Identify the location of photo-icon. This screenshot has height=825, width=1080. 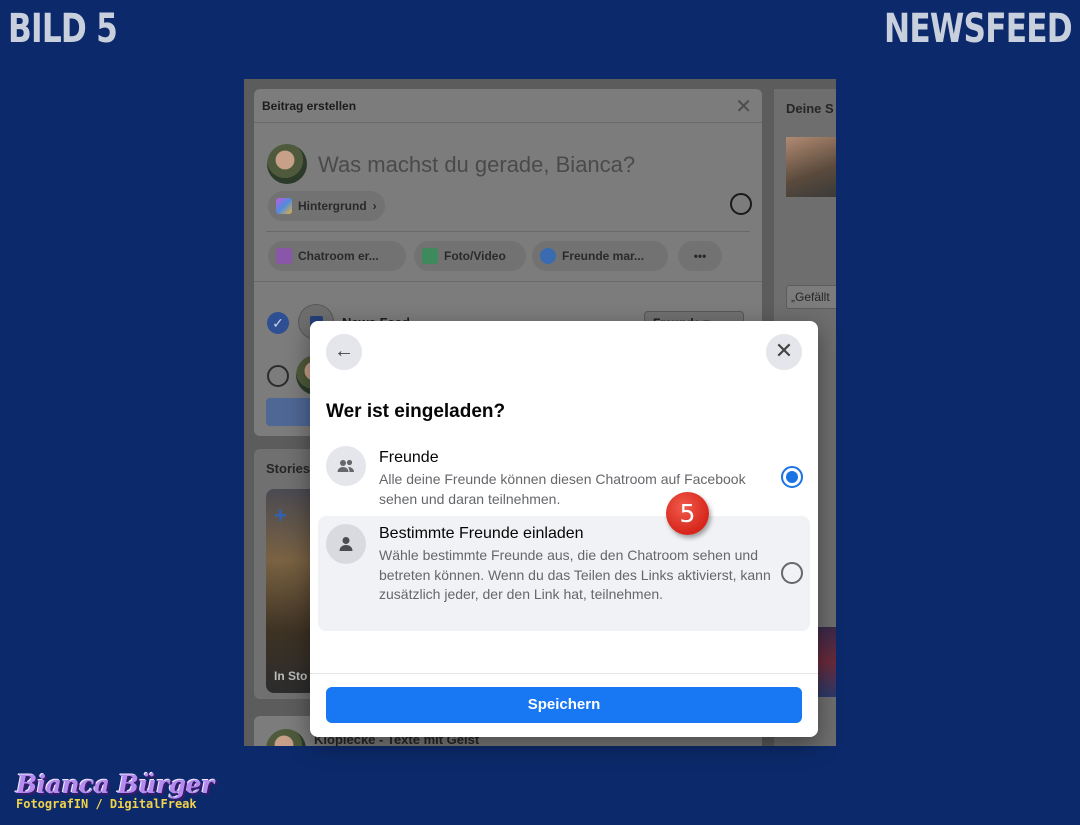
(430, 256).